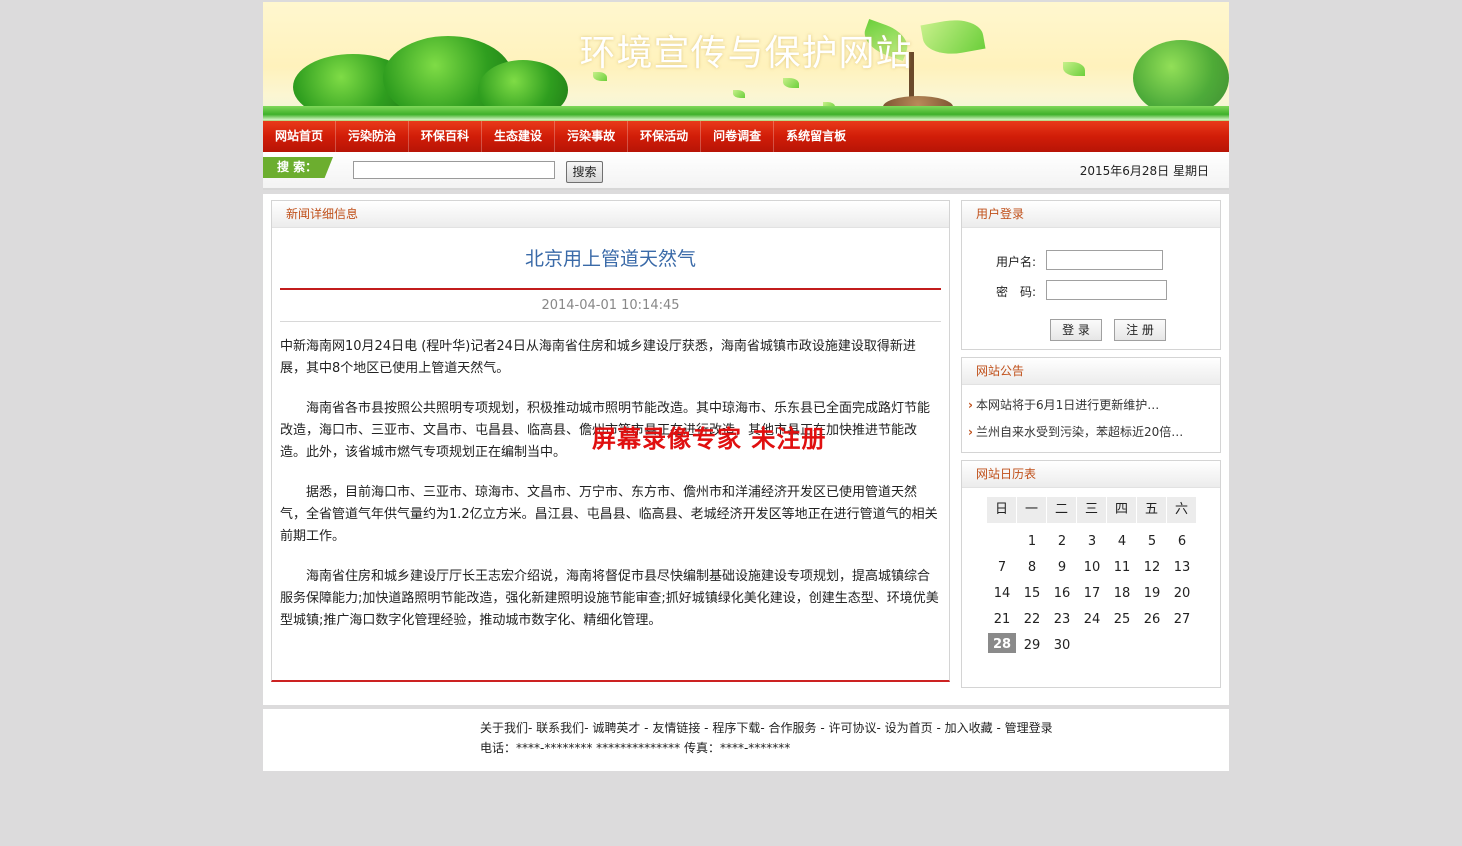 This screenshot has width=1462, height=846. What do you see at coordinates (1002, 565) in the screenshot?
I see `calendar-day: 7` at bounding box center [1002, 565].